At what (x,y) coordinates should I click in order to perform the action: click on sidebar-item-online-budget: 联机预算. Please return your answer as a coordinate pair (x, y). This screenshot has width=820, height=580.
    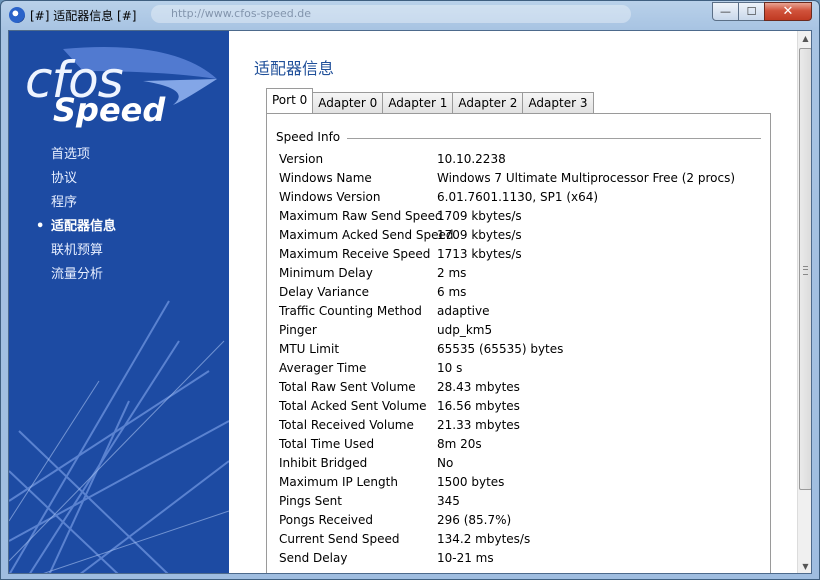
    Looking at the image, I should click on (119, 251).